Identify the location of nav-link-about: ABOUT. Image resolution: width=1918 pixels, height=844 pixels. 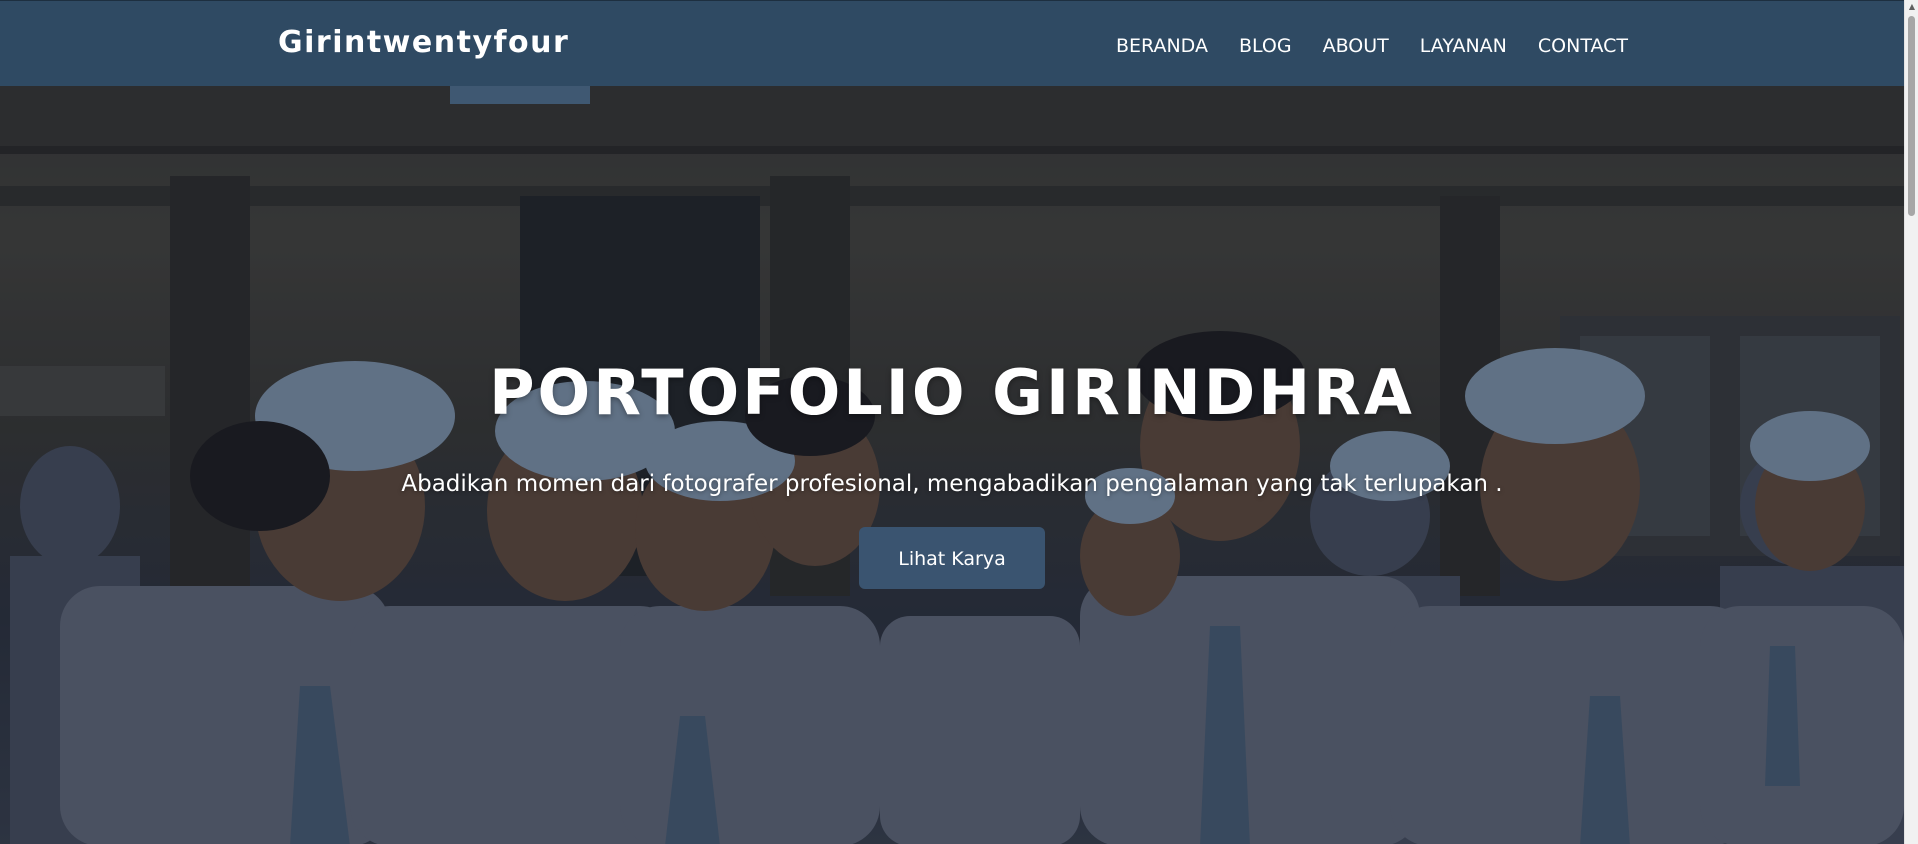
(1356, 46).